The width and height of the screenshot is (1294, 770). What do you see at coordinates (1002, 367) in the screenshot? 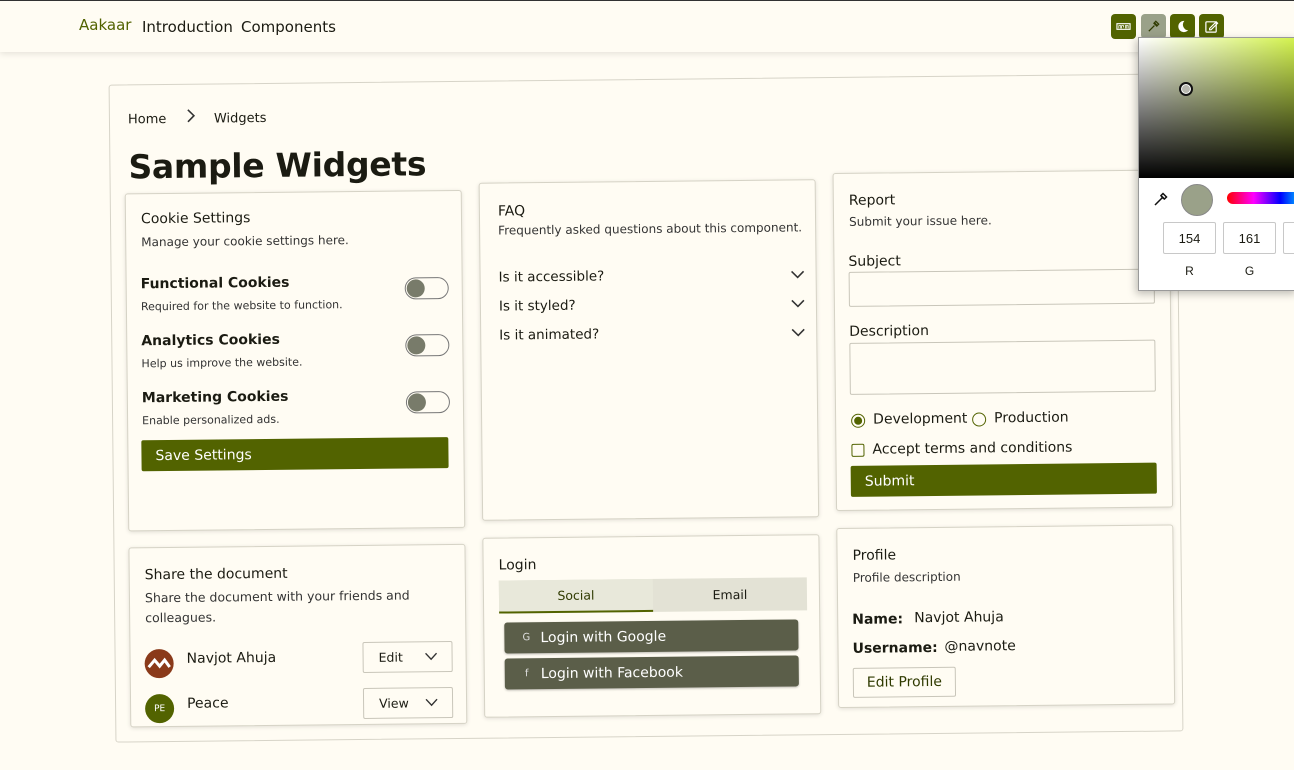
I see `description-textarea` at bounding box center [1002, 367].